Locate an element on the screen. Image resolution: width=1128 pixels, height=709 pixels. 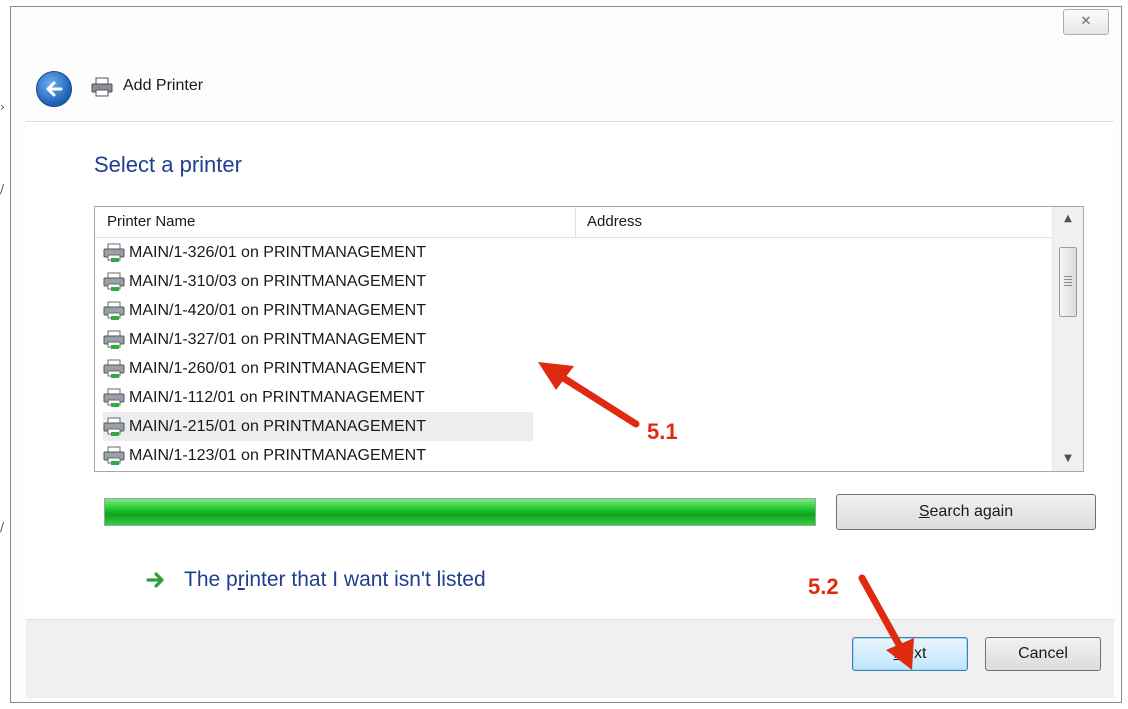
printer-row-label: MAIN/1-112/01 on PRINTMANAGEMENT is located at coordinates (277, 397).